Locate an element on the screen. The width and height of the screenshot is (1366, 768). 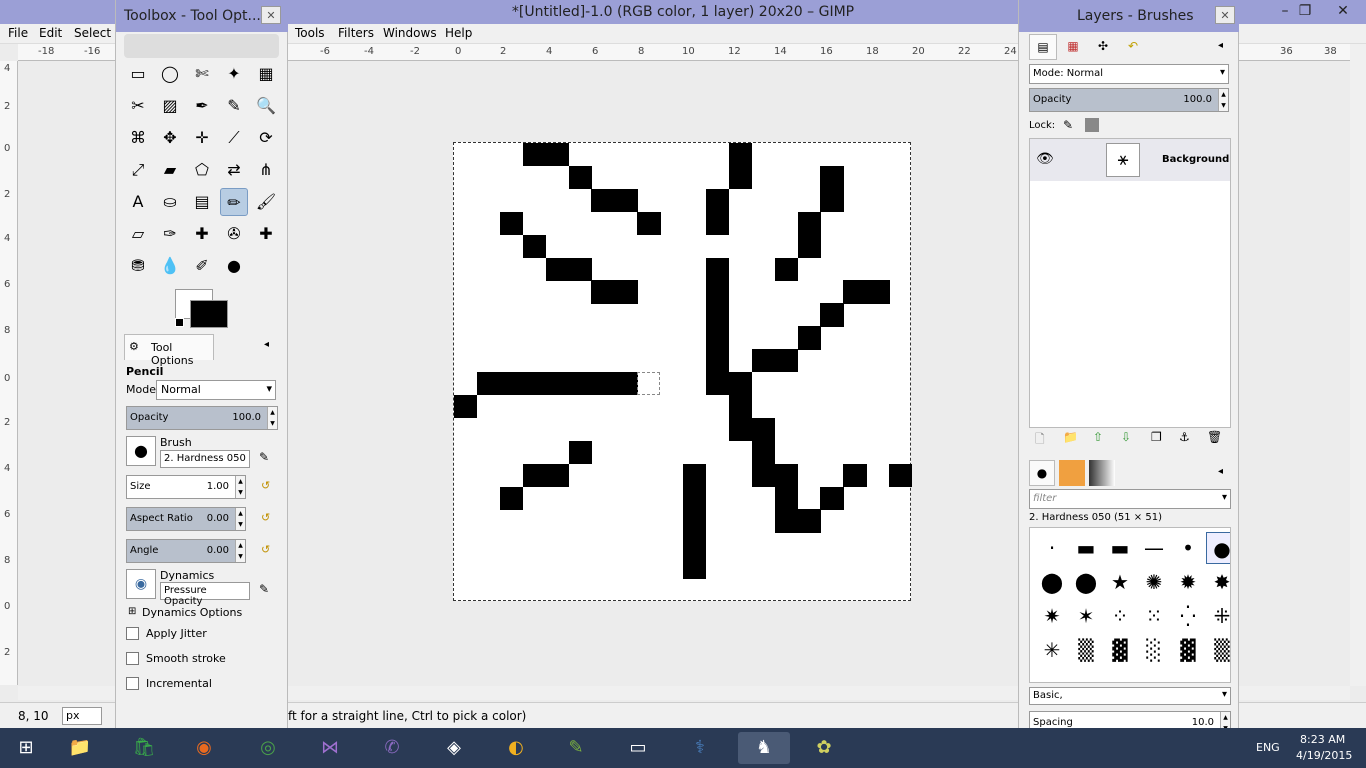
smudge-tool-icon: ✐ is located at coordinates (202, 266).